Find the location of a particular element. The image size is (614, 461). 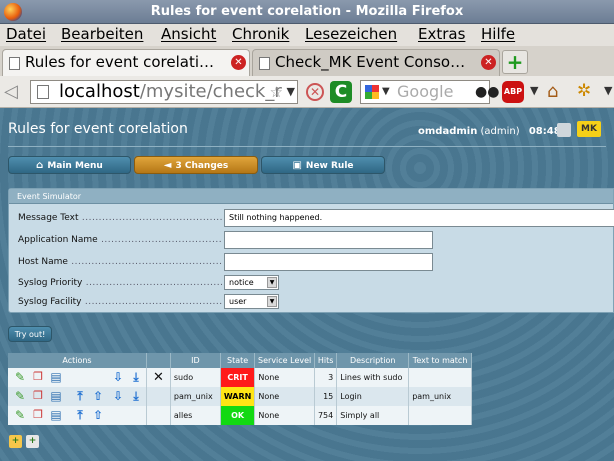

url-dropdown-icon: ▼ is located at coordinates (291, 92).